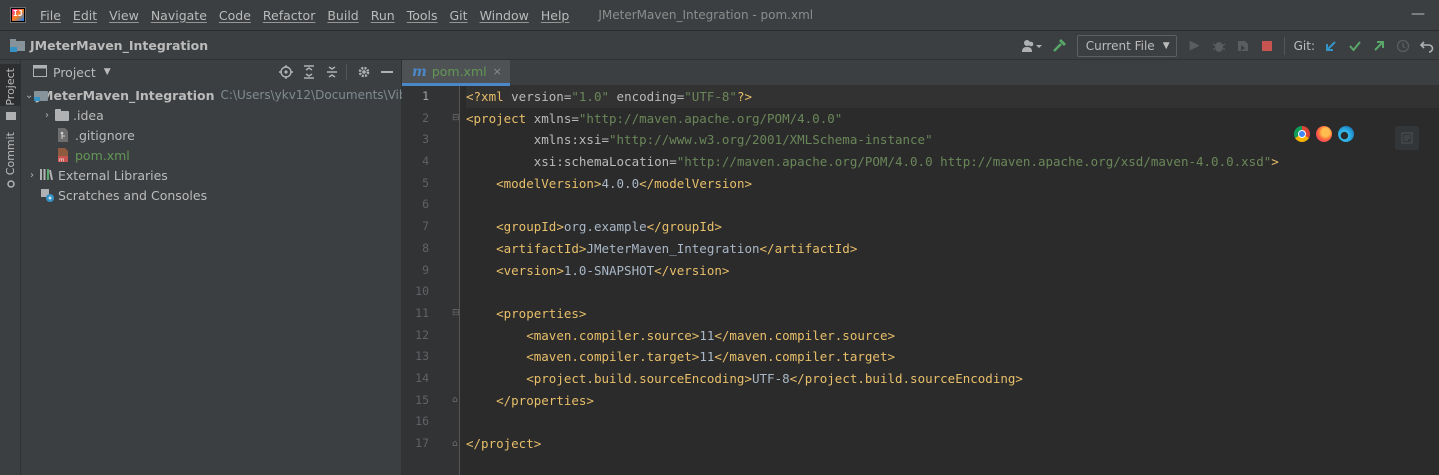 The image size is (1439, 475). Describe the element at coordinates (422, 377) in the screenshot. I see `line-number: 14` at that location.